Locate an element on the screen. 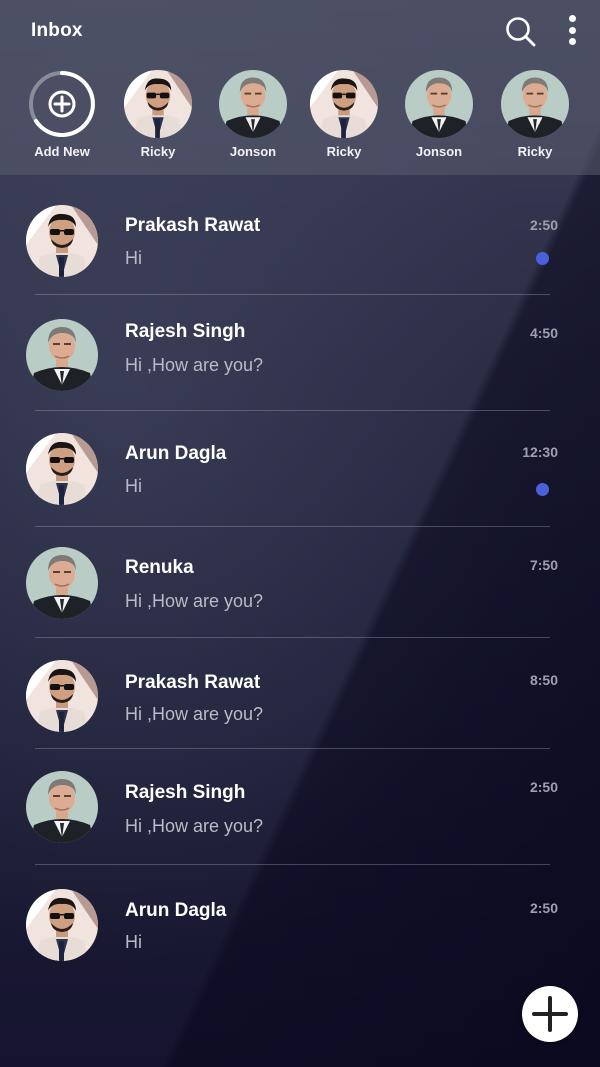 Image resolution: width=600 pixels, height=1067 pixels. story-ricky-3: Ricky is located at coordinates (535, 114).